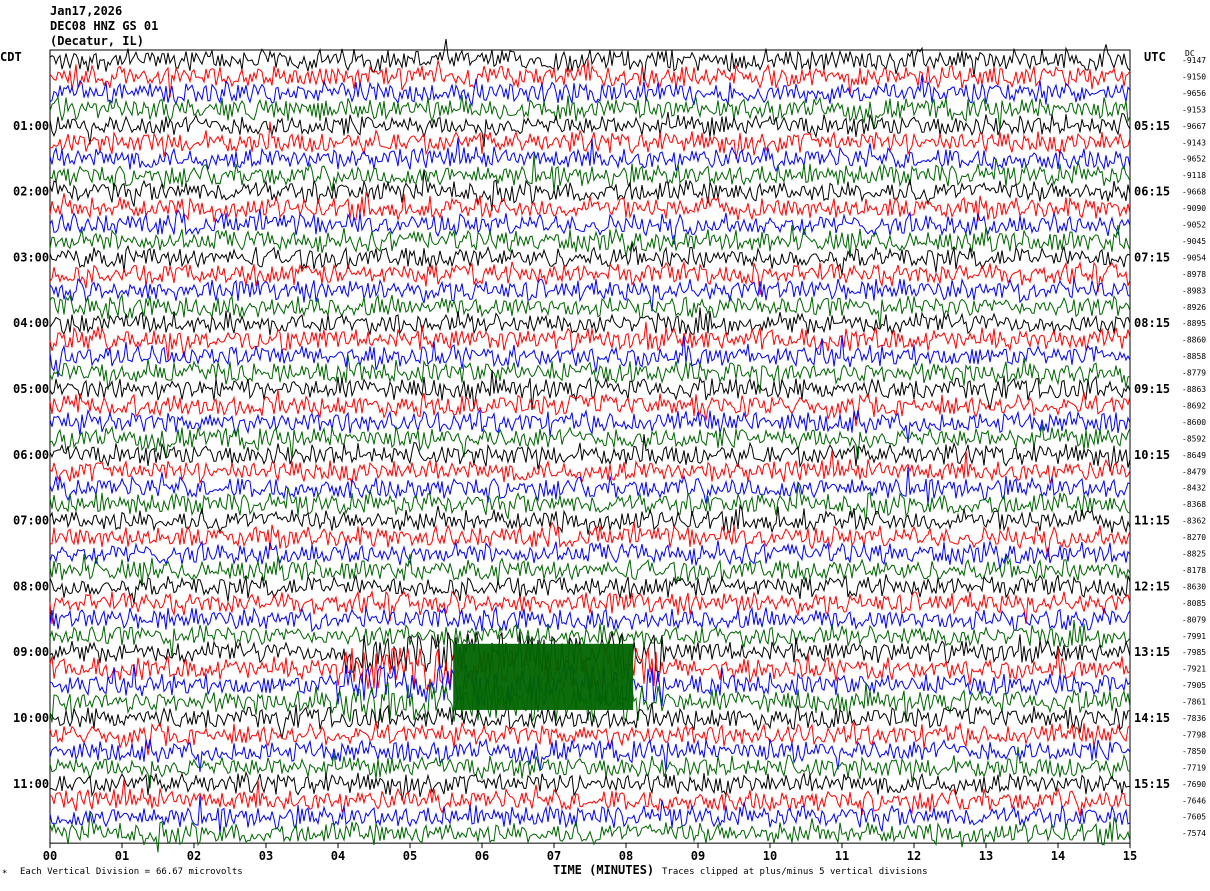 The height and width of the screenshot is (891, 1210). Describe the element at coordinates (1194, 817) in the screenshot. I see `row-offset-label: -7605` at that location.